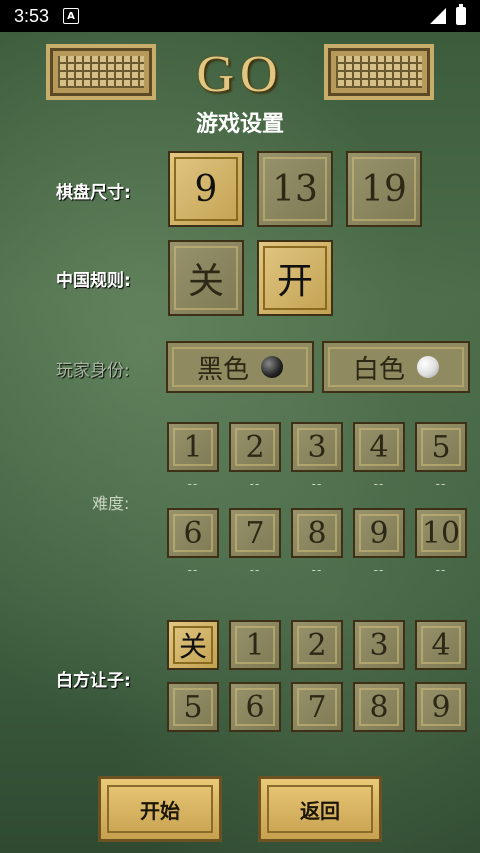 The height and width of the screenshot is (853, 480). What do you see at coordinates (448, 14) in the screenshot?
I see `status-icons` at bounding box center [448, 14].